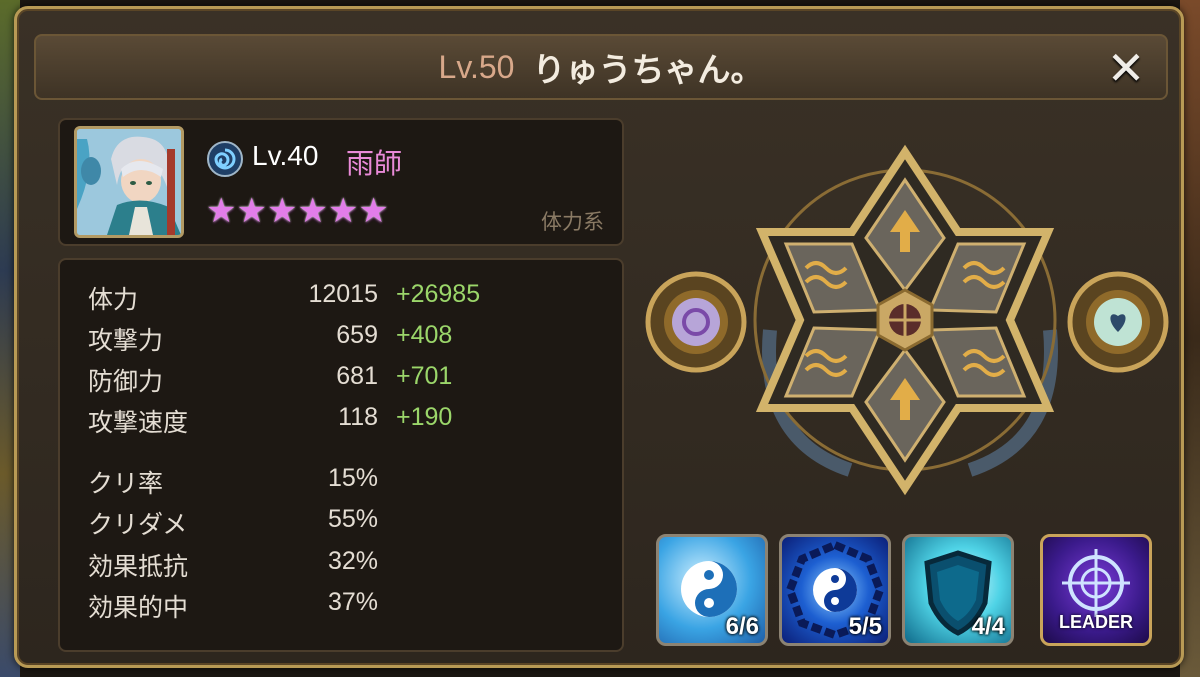  I want to click on skill-level: 5/5, so click(865, 626).